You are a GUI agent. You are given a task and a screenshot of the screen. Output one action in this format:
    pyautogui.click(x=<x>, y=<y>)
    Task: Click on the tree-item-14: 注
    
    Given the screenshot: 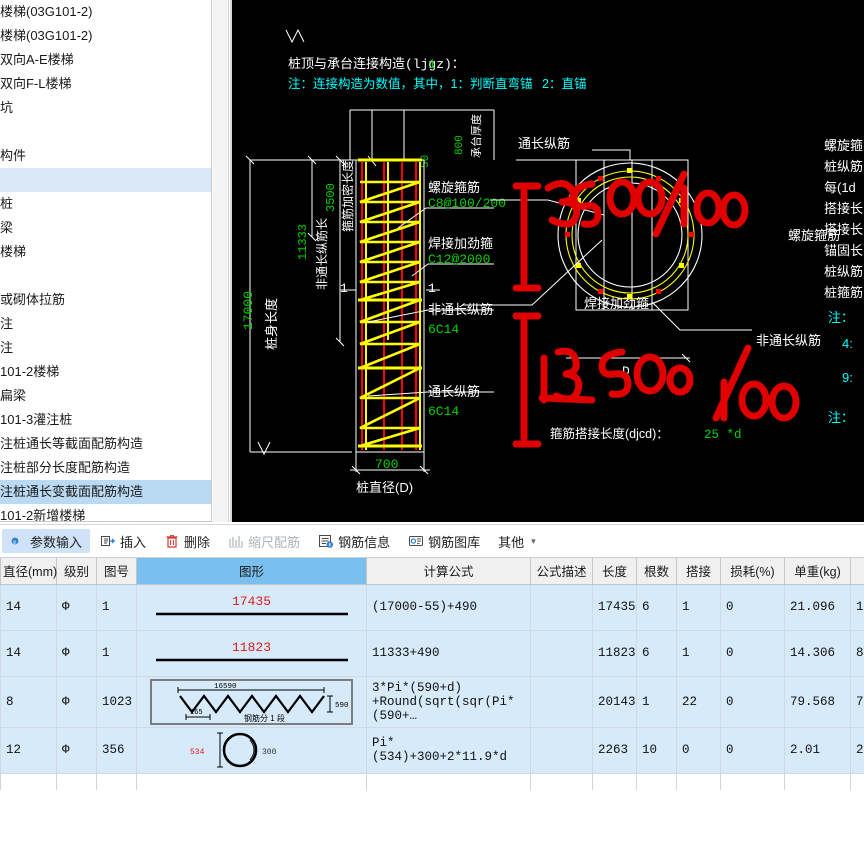 What is the action you would take?
    pyautogui.click(x=105, y=348)
    